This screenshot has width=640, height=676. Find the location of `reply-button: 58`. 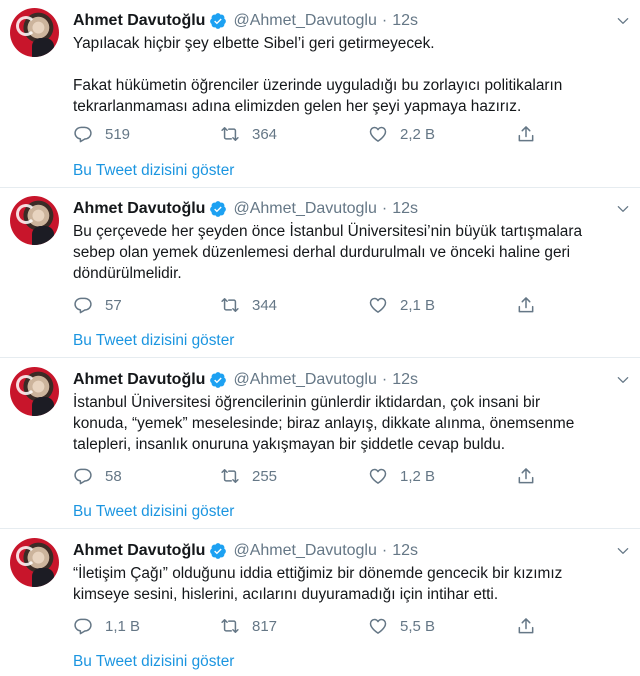

reply-button: 58 is located at coordinates (97, 476).